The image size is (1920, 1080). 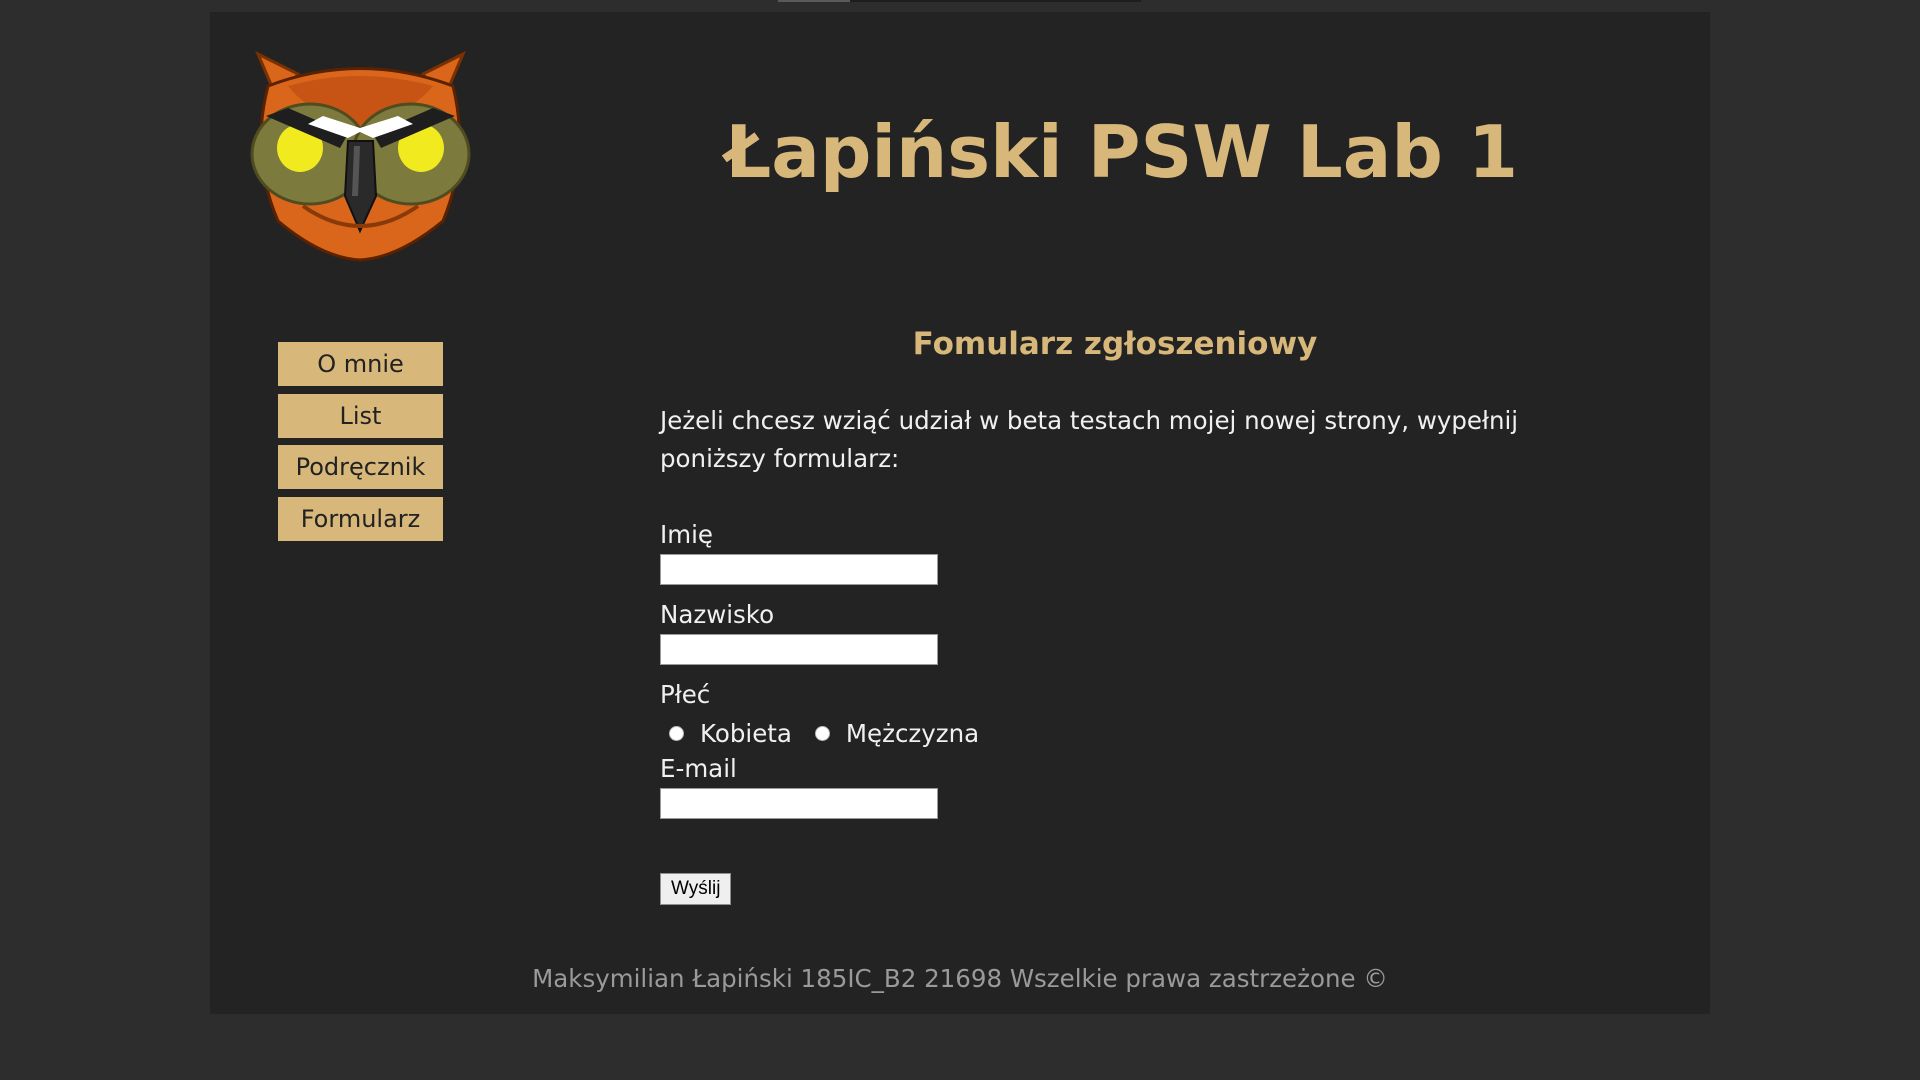 I want to click on owl-logo-icon, so click(x=360, y=156).